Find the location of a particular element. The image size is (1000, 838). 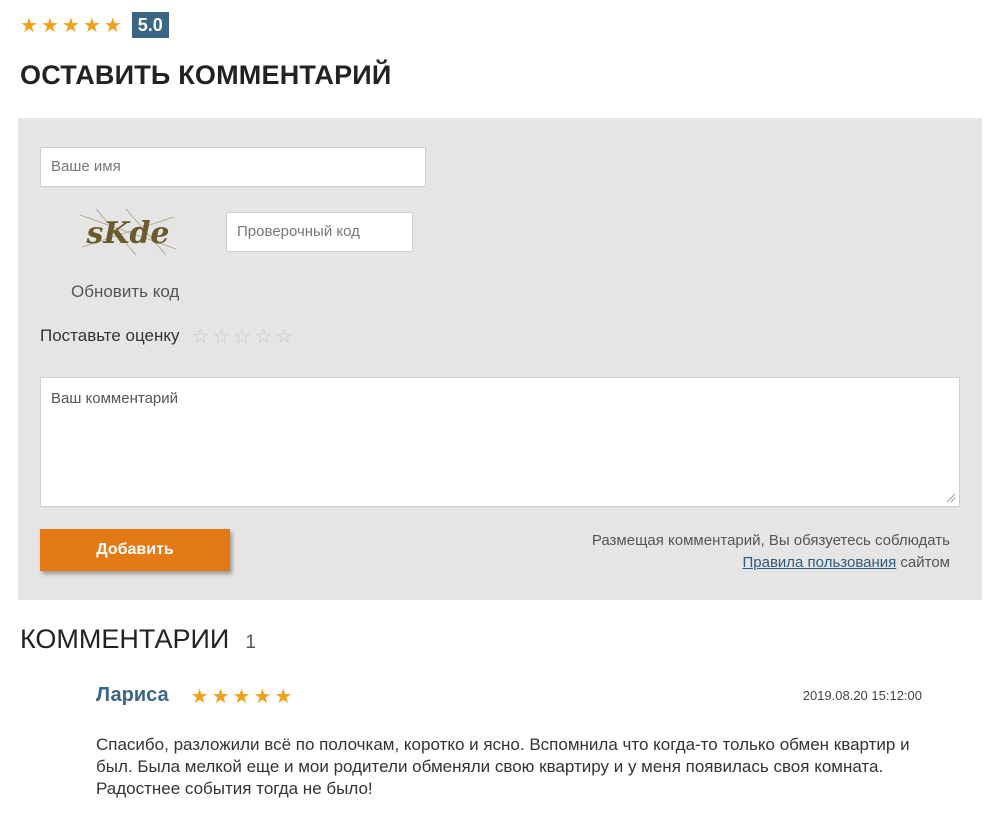

terms-suffix: сайтом is located at coordinates (925, 562).